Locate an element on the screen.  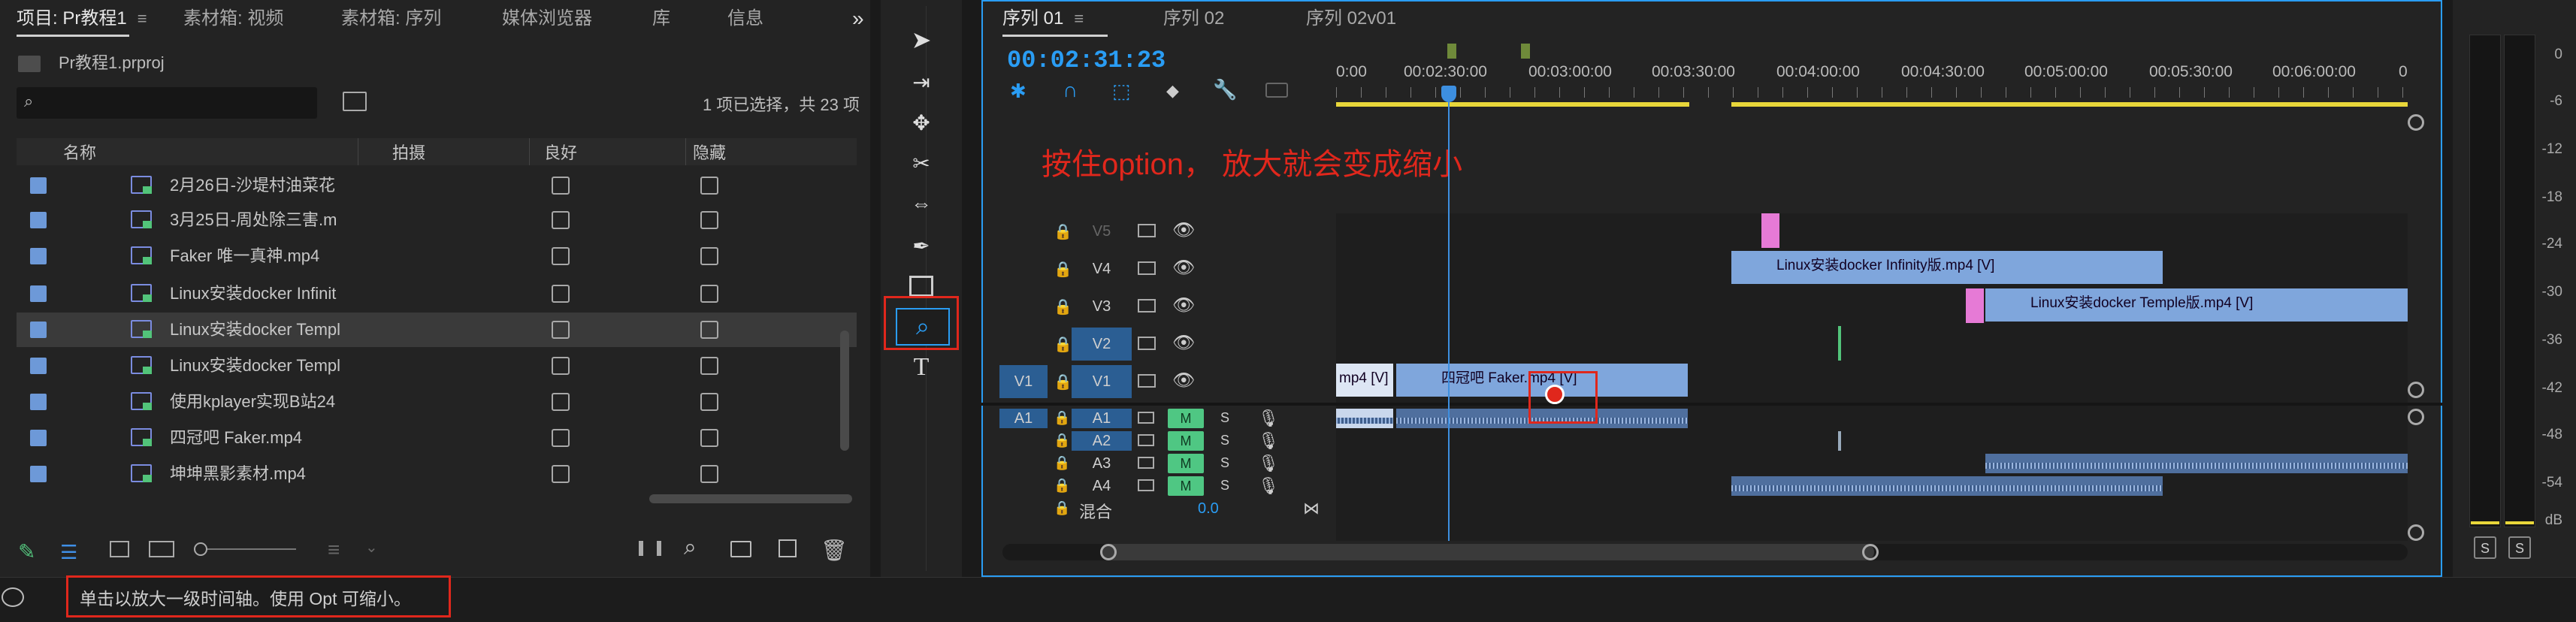
clip-v4: Linux安装docker Infinity版.mp4 [V] is located at coordinates (1947, 267).